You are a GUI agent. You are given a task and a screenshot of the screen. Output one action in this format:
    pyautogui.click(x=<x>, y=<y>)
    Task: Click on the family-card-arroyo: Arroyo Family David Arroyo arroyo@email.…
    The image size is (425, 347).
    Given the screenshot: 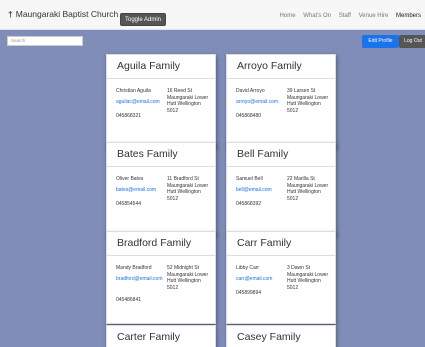 What is the action you would take?
    pyautogui.click(x=281, y=100)
    